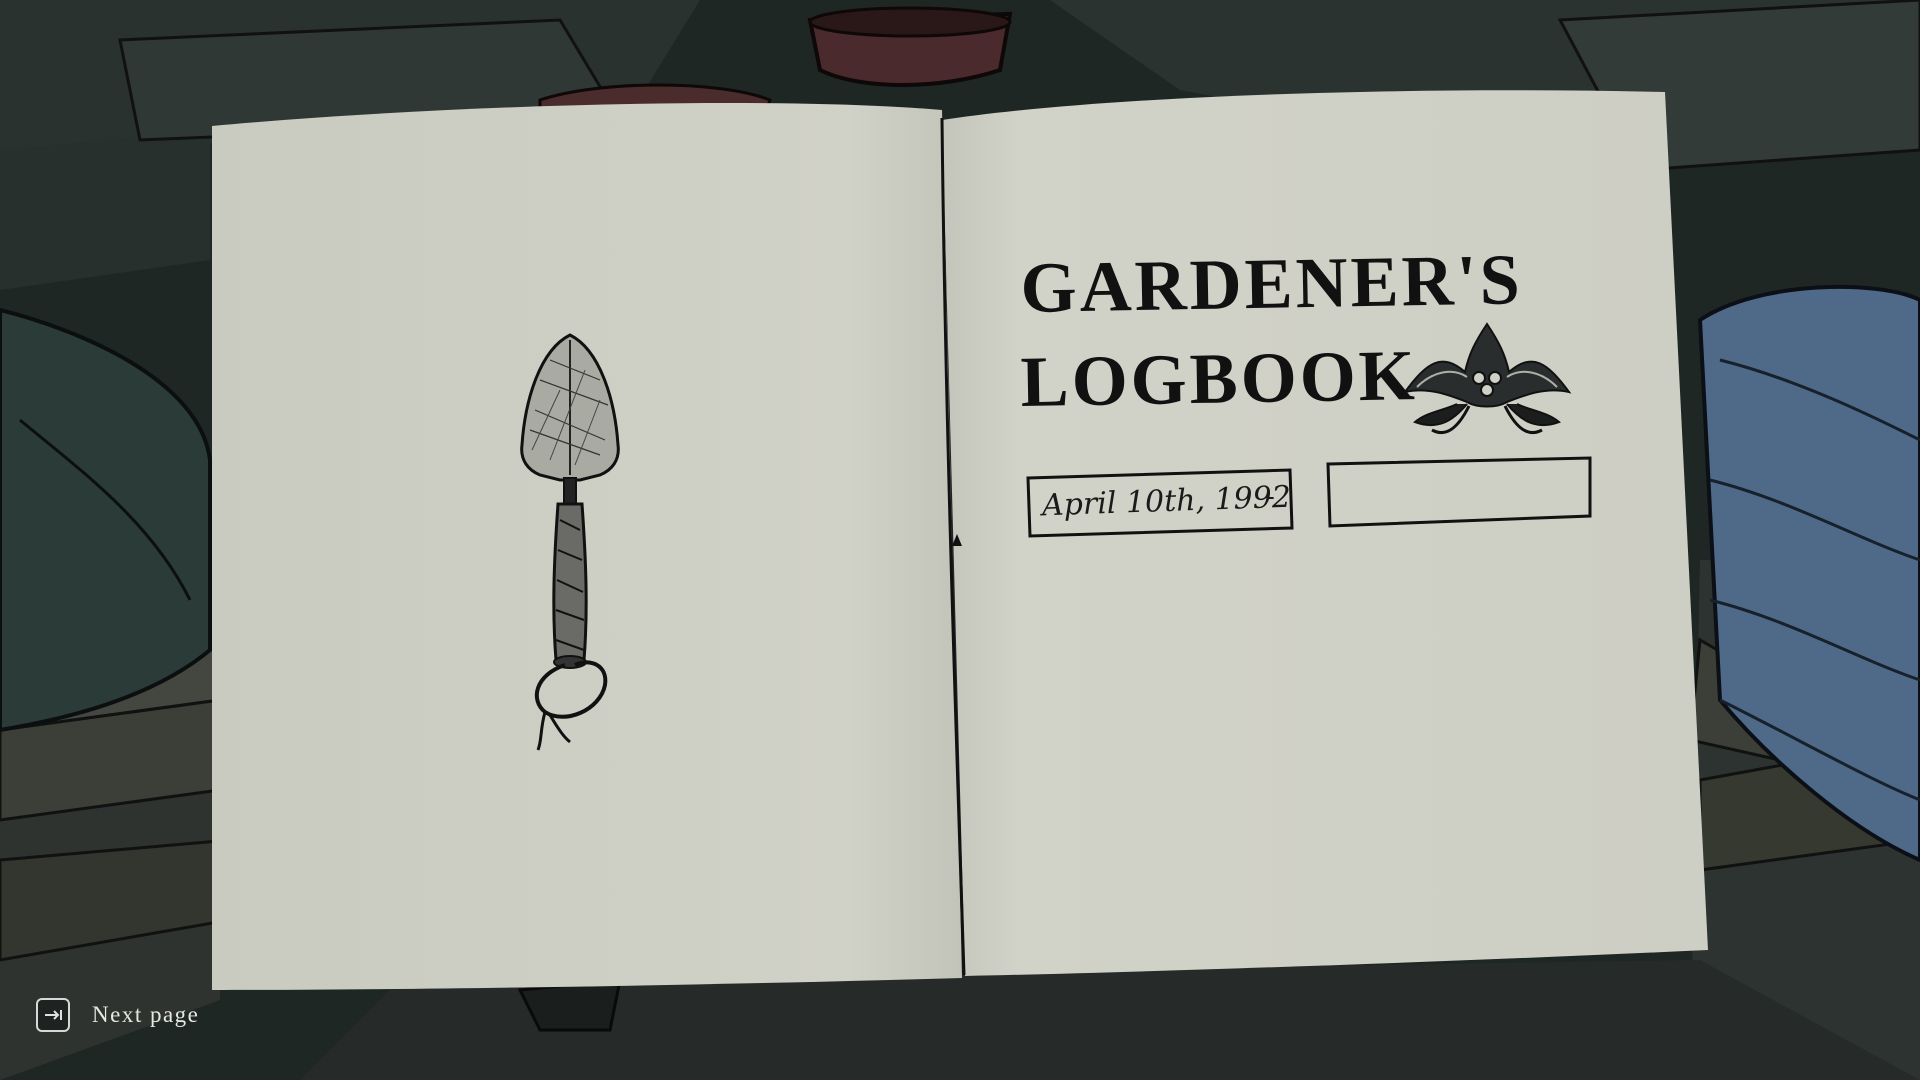 This screenshot has width=1920, height=1080. What do you see at coordinates (1455, 495) in the screenshot?
I see `date-end-text` at bounding box center [1455, 495].